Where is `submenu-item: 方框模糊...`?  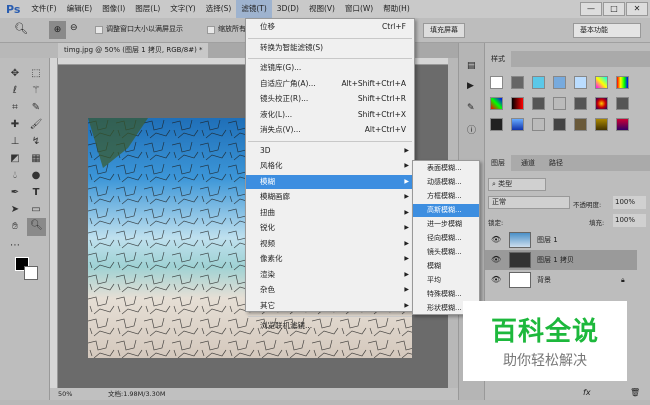 submenu-item: 方框模糊... is located at coordinates (446, 196).